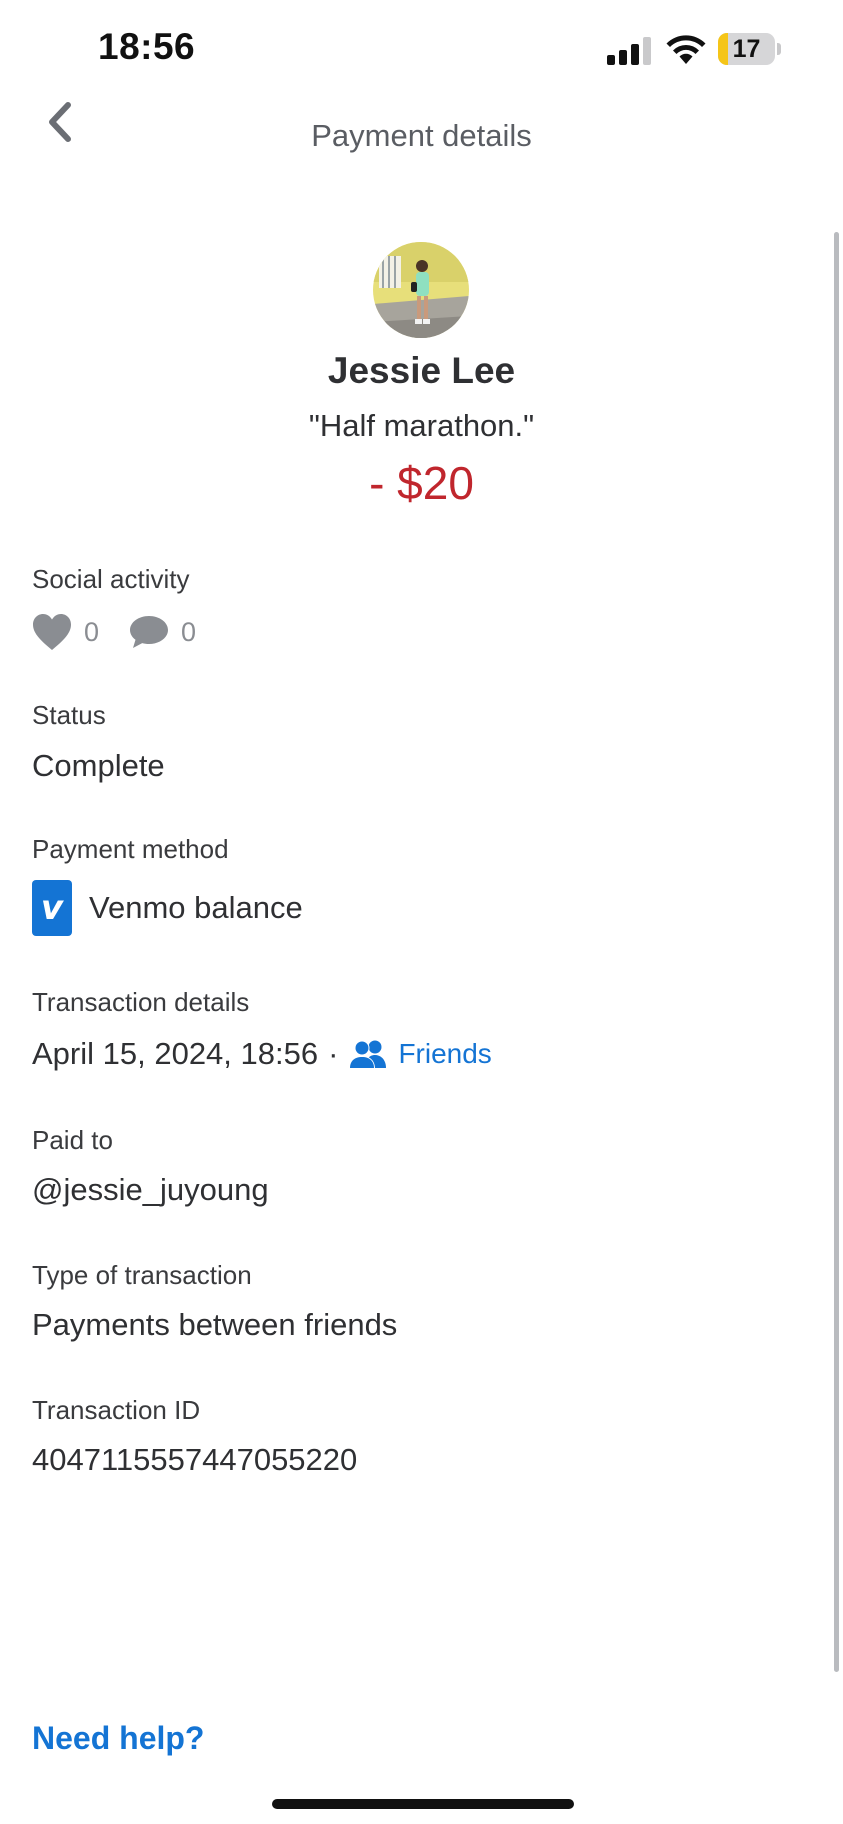 The height and width of the screenshot is (1824, 843). Describe the element at coordinates (92, 631) in the screenshot. I see `like-count: 0` at that location.